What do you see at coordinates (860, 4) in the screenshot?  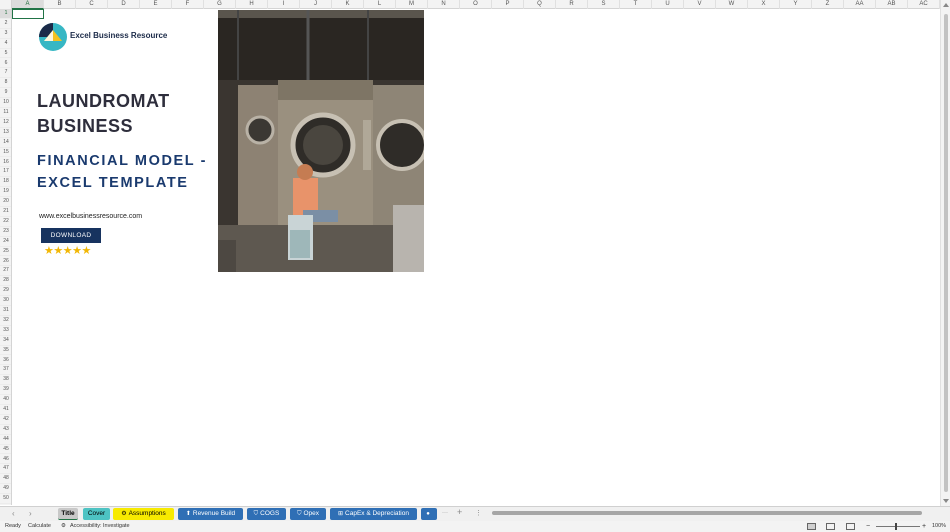 I see `column-header: AA` at bounding box center [860, 4].